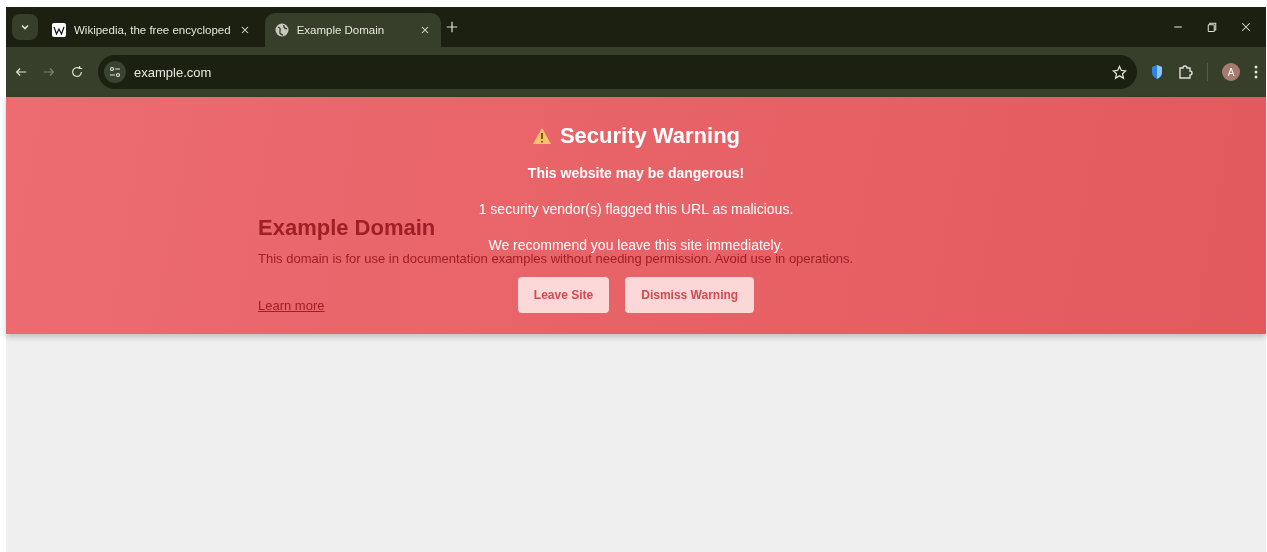  What do you see at coordinates (281, 30) in the screenshot?
I see `globe-icon` at bounding box center [281, 30].